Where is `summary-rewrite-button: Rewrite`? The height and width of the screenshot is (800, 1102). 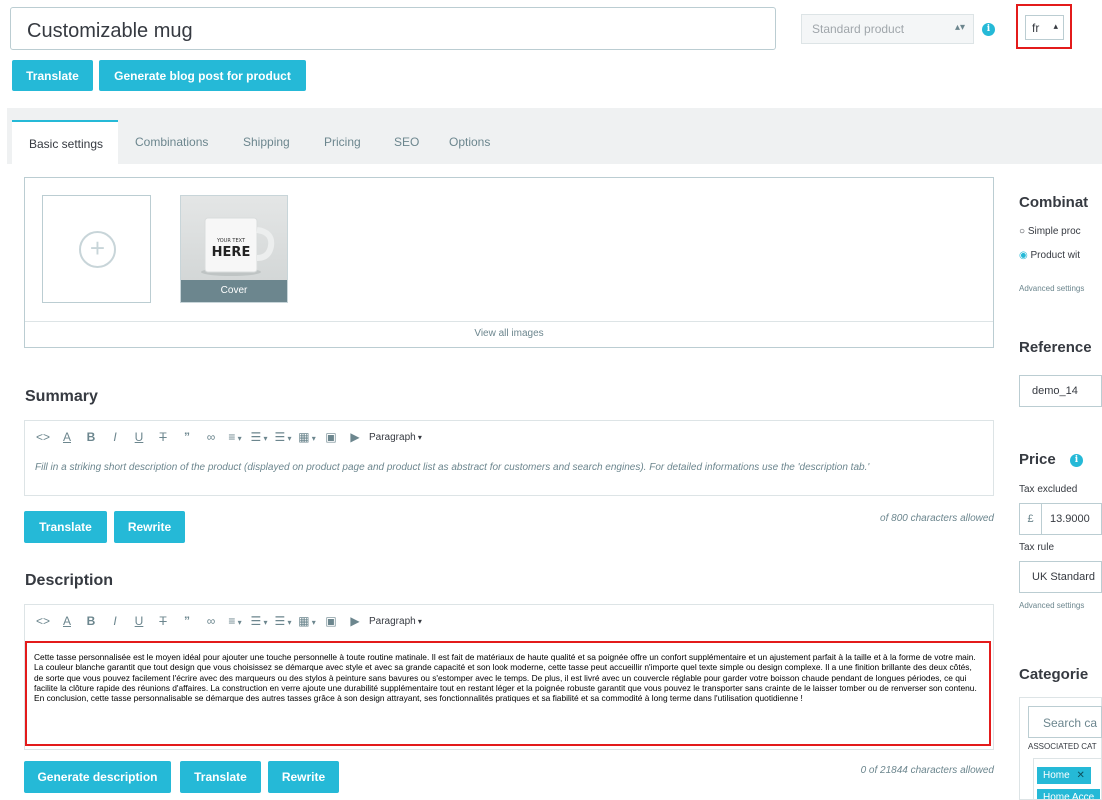
summary-rewrite-button: Rewrite is located at coordinates (149, 527).